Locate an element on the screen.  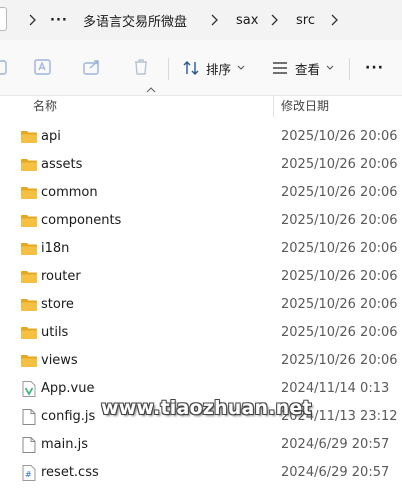
file-name: views is located at coordinates (59, 360).